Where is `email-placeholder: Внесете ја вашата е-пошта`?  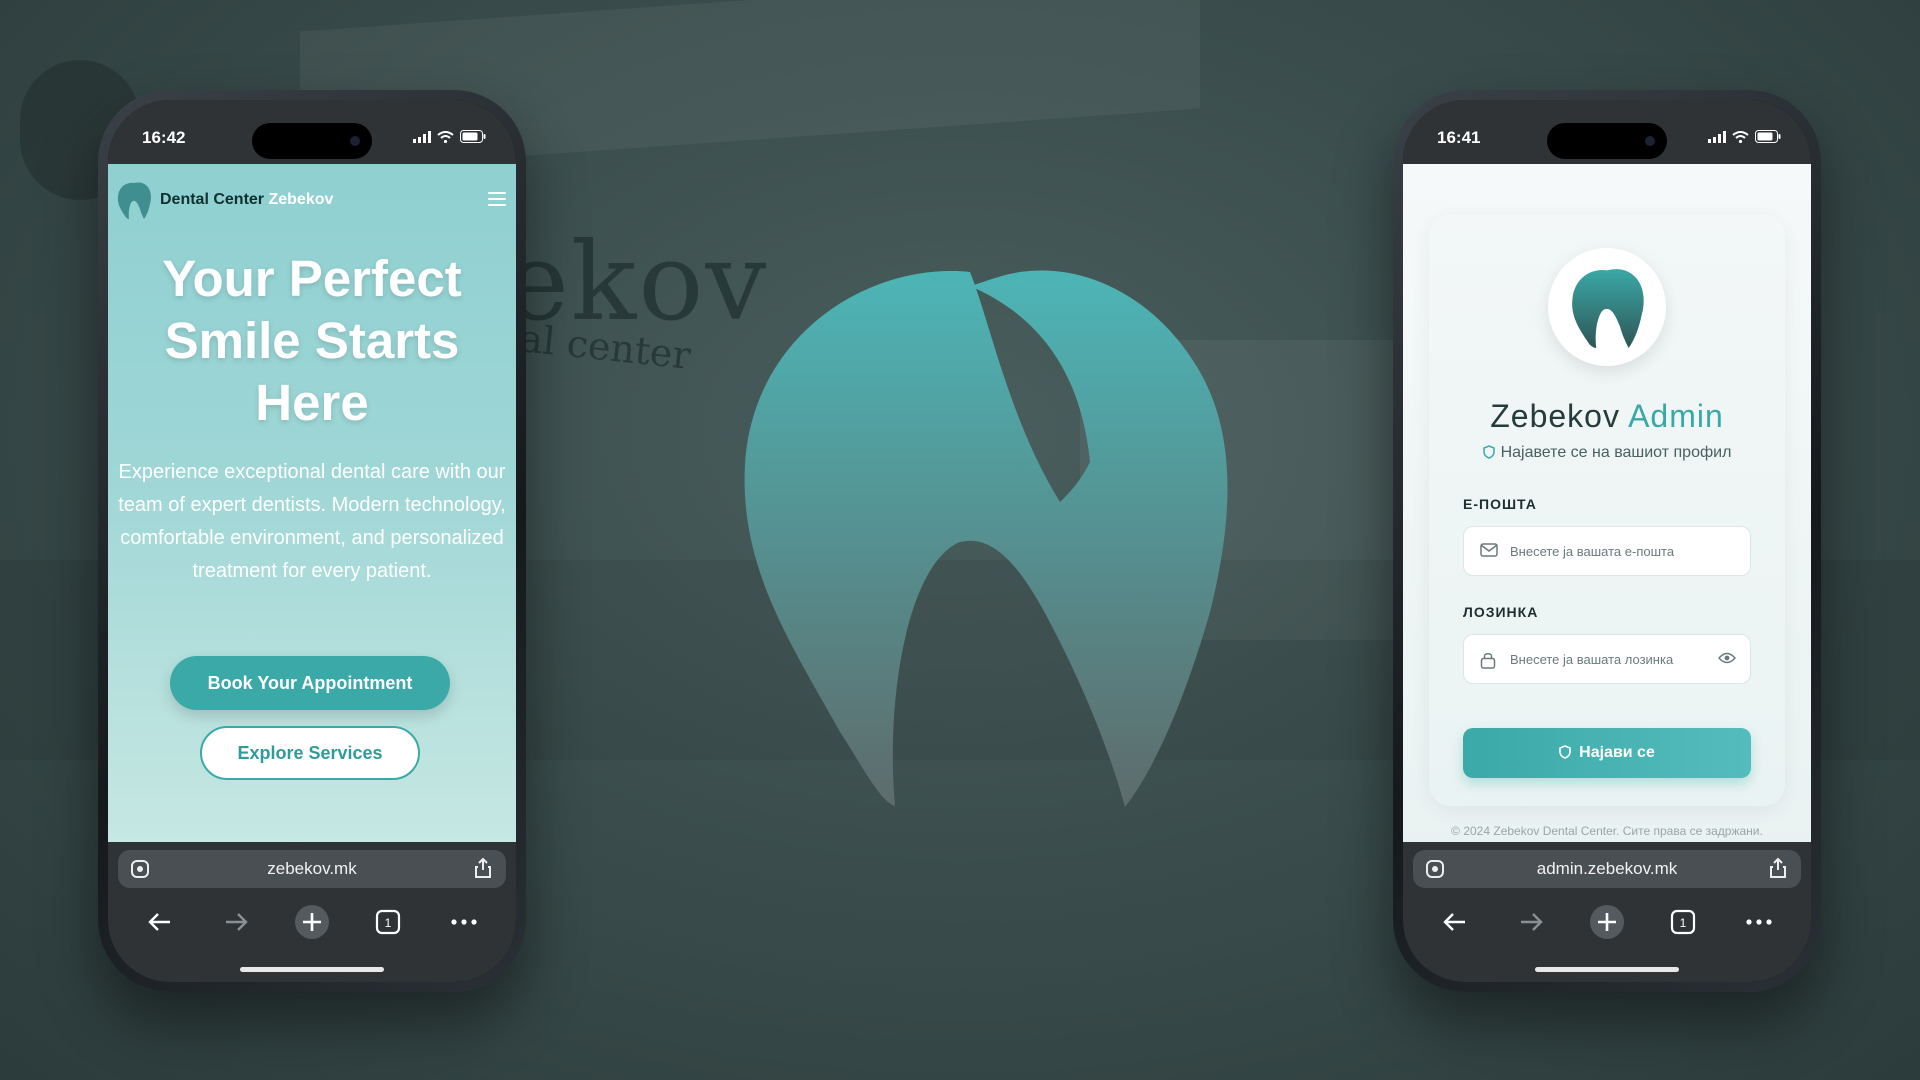
email-placeholder: Внесете ја вашата е-пошта is located at coordinates (1592, 551).